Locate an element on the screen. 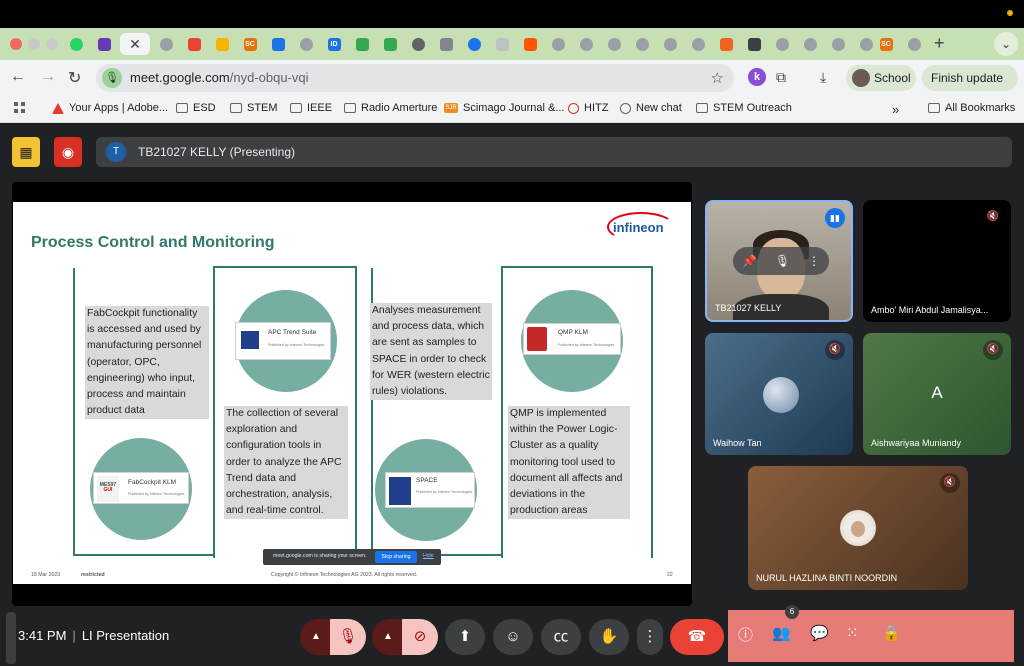 The image size is (1024, 666). tab-search-button: ⌄ is located at coordinates (1006, 44).